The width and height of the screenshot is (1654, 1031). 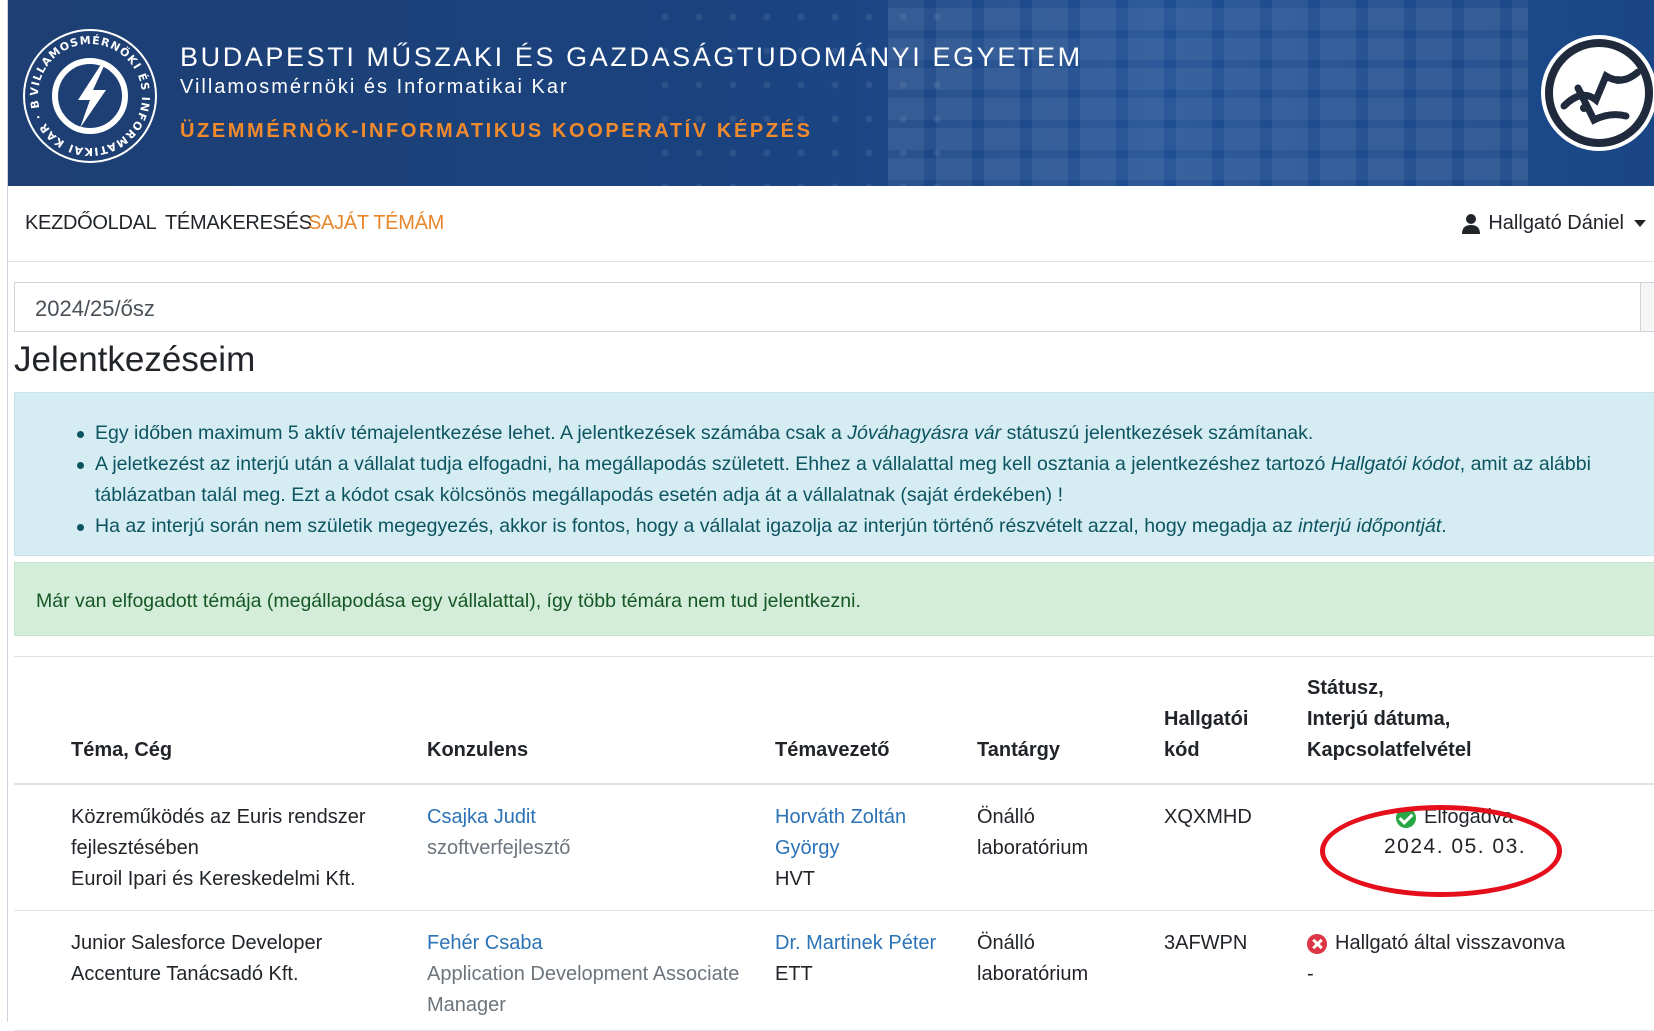 What do you see at coordinates (1406, 817) in the screenshot?
I see `check-circle-icon` at bounding box center [1406, 817].